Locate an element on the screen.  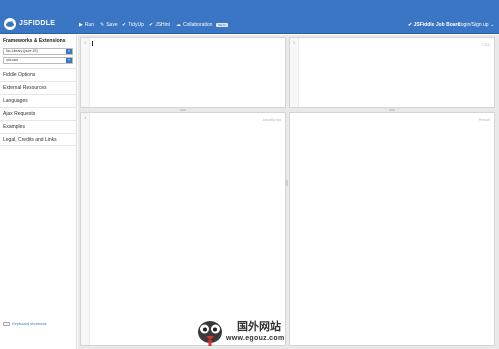
jshint-button-label: JSHint is located at coordinates (162, 25).